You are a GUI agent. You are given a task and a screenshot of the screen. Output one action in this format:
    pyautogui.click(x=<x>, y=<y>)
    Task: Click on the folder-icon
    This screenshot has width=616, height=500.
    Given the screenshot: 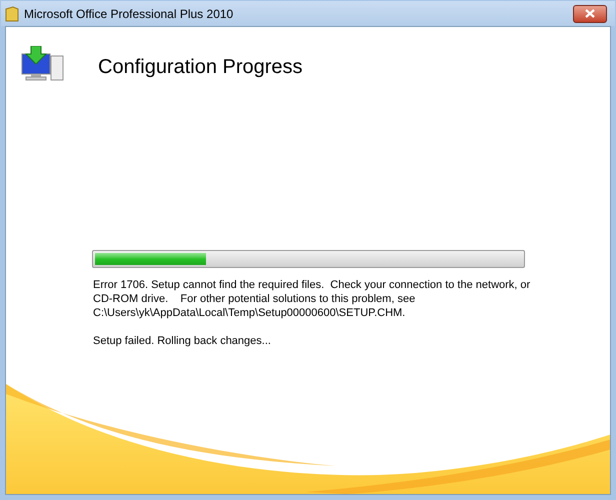 What is the action you would take?
    pyautogui.click(x=12, y=14)
    